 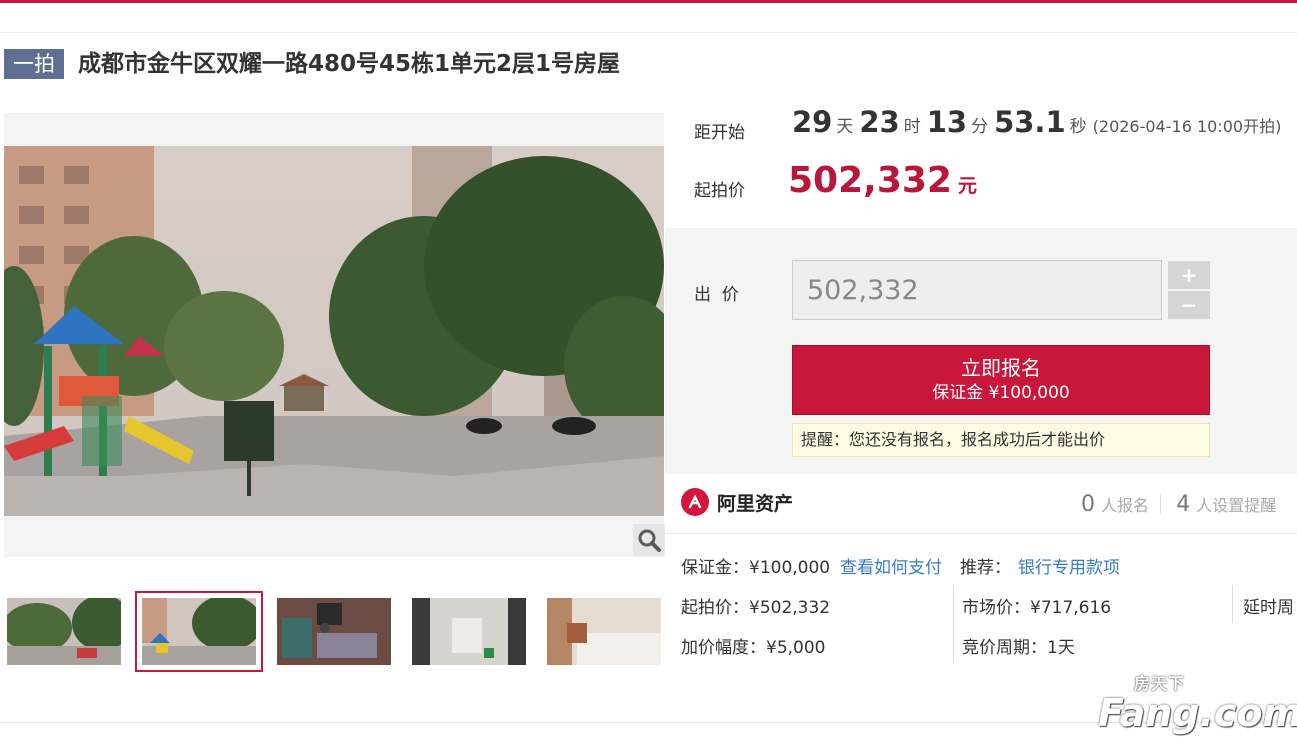 I want to click on apply-now-button: 立即报名 保证金 ¥100,000, so click(x=1001, y=380).